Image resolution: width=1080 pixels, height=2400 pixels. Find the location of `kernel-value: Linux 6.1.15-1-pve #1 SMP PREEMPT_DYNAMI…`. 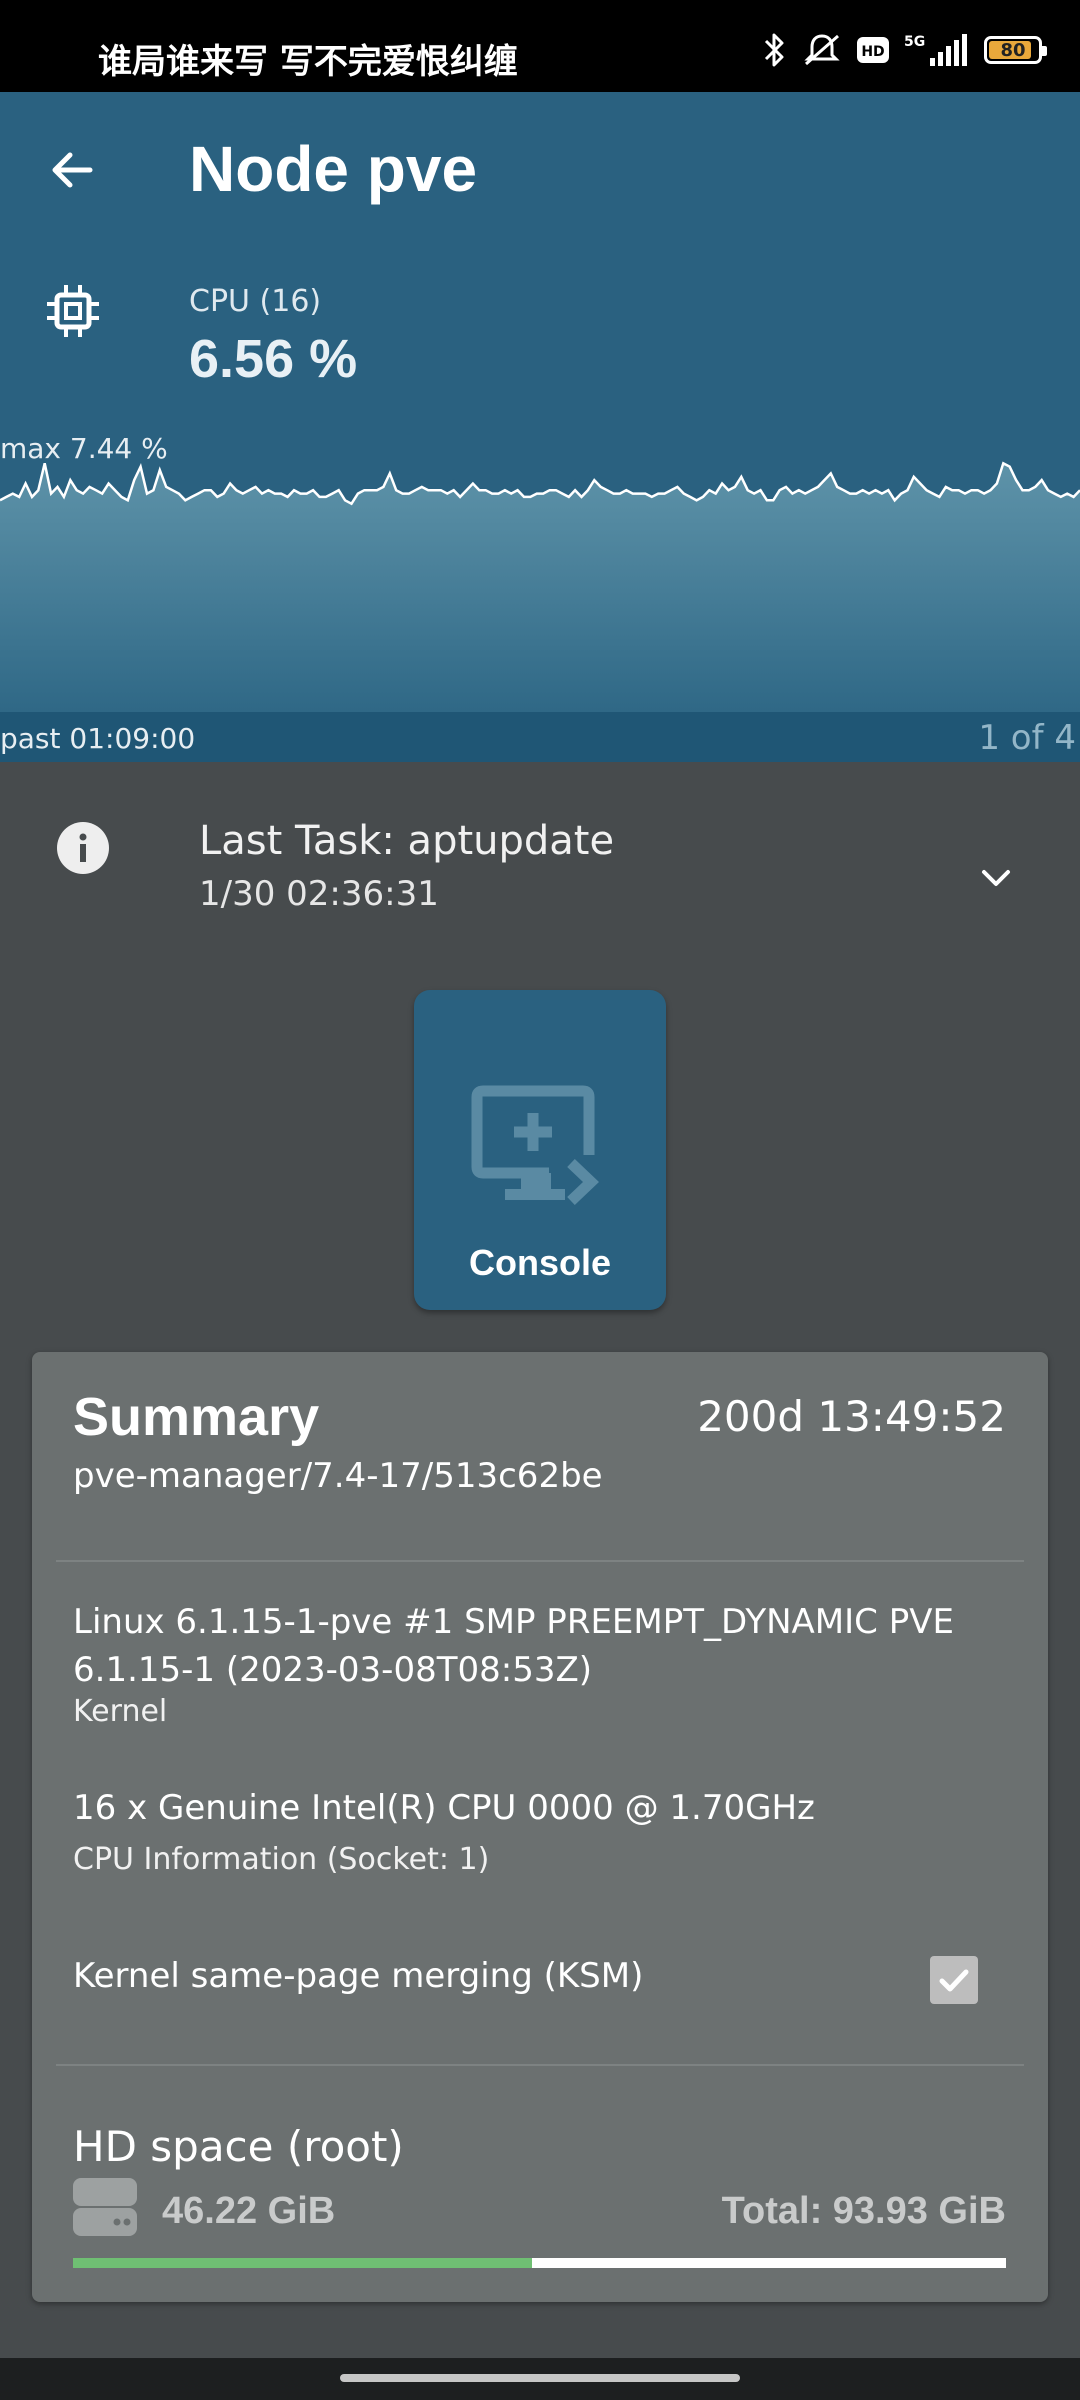

kernel-value: Linux 6.1.15-1-pve #1 SMP PREEMPT_DYNAMI… is located at coordinates (513, 1646).